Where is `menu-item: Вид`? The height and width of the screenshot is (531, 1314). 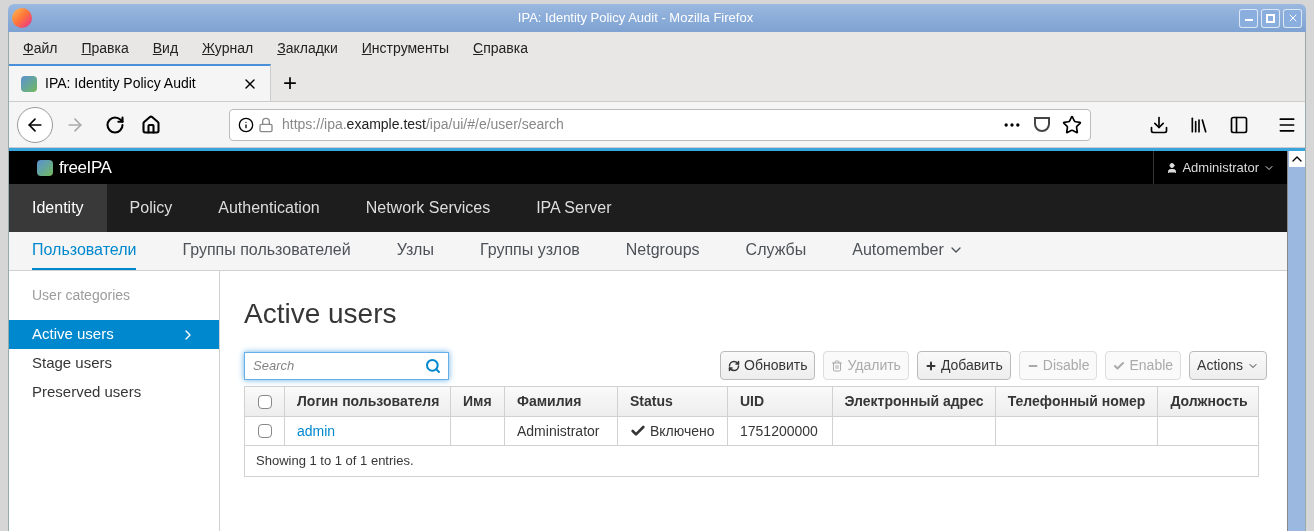
menu-item: Вид is located at coordinates (165, 48).